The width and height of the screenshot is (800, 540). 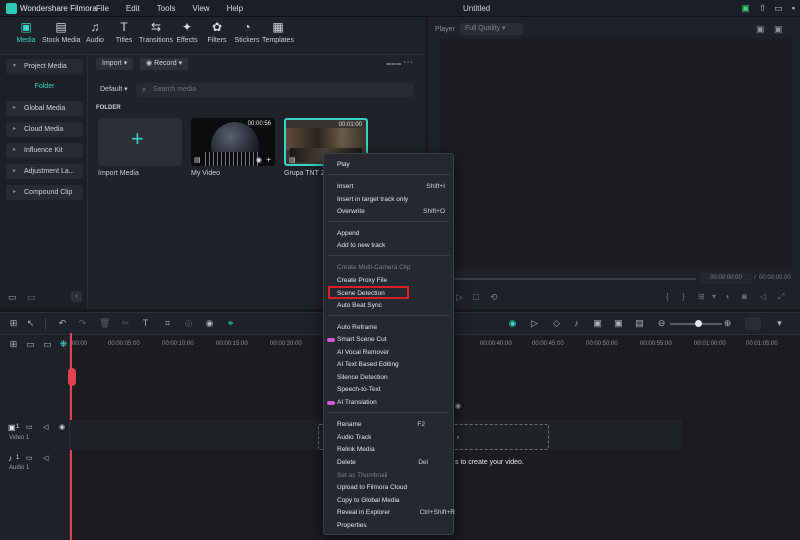 I want to click on menu-item-upload-cloud: Upload to Filmora Cloud, so click(x=372, y=487).